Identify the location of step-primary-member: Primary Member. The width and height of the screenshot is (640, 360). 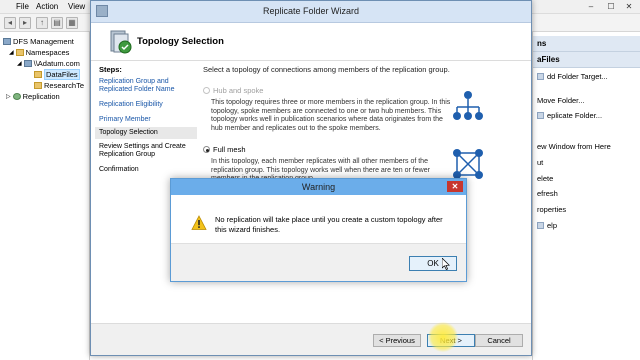
(147, 120).